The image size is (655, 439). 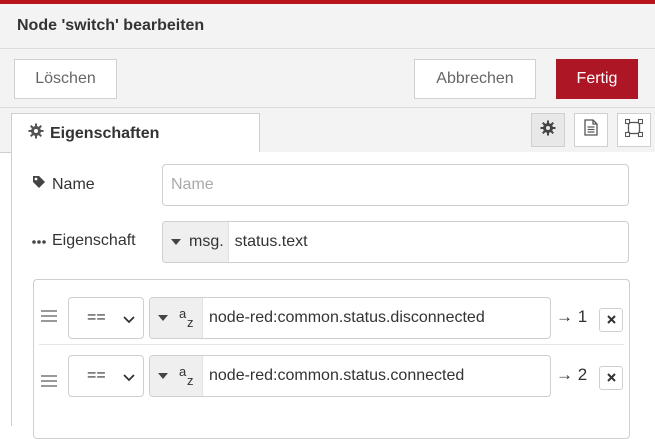 What do you see at coordinates (395, 185) in the screenshot?
I see `name-input` at bounding box center [395, 185].